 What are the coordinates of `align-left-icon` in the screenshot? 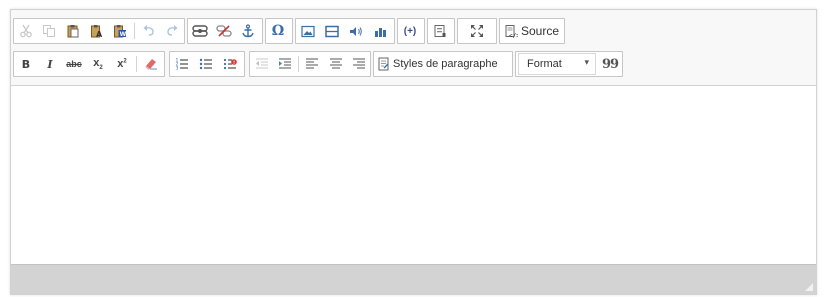 It's located at (312, 63).